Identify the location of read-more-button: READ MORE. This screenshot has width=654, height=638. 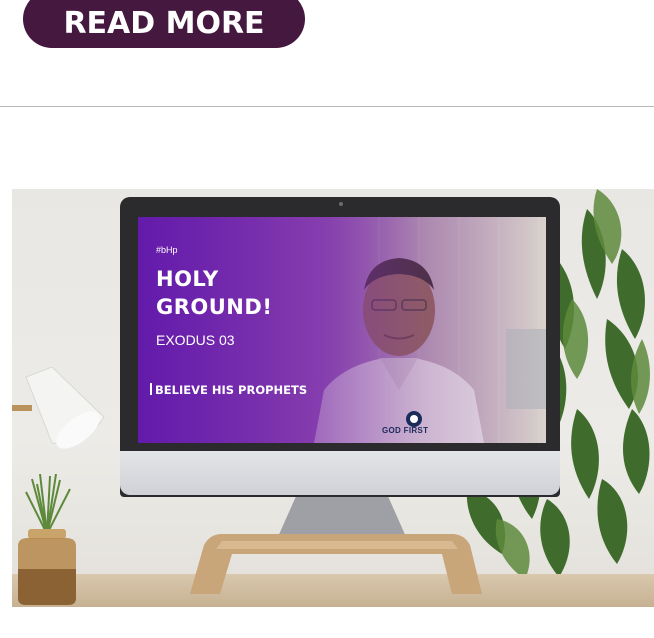
(164, 24).